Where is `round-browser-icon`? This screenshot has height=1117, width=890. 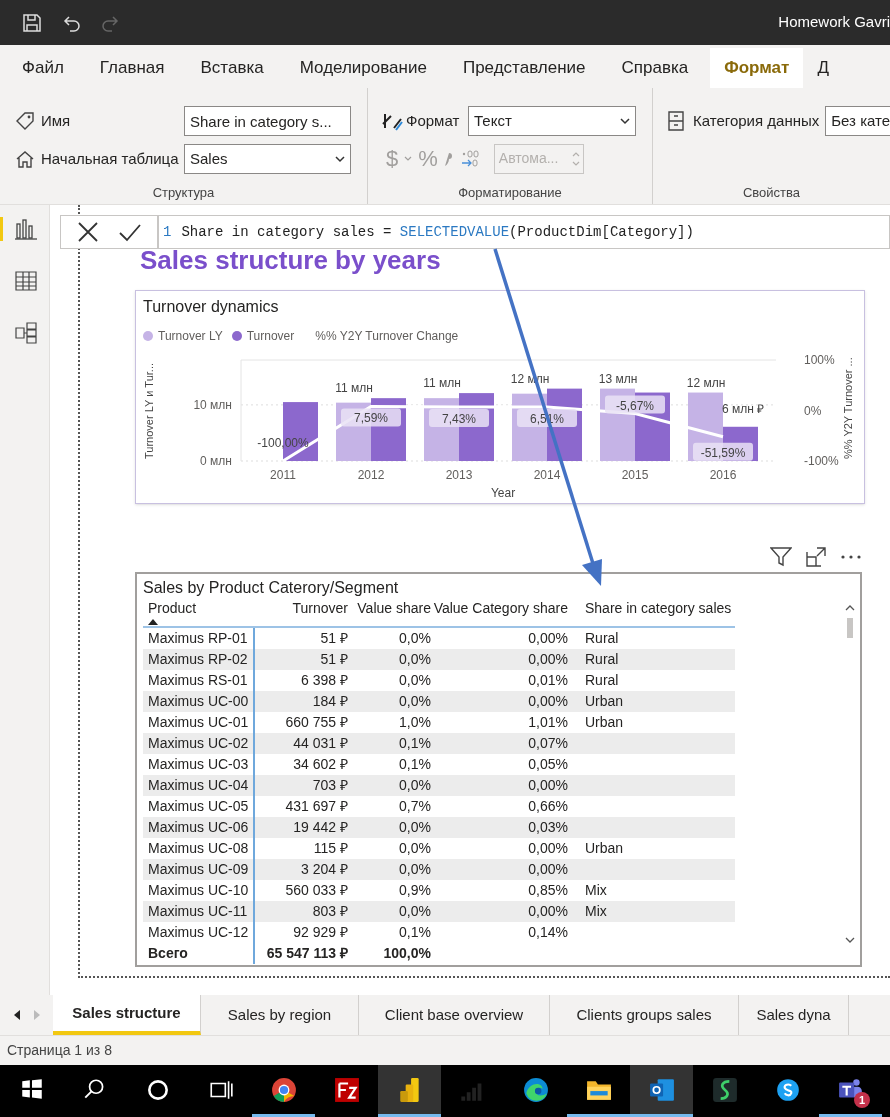 round-browser-icon is located at coordinates (283, 1089).